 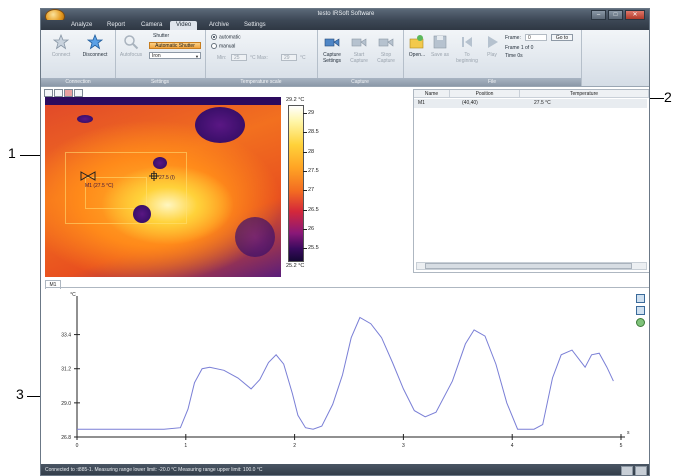 I want to click on horizontal-scrollbar, so click(x=531, y=266).